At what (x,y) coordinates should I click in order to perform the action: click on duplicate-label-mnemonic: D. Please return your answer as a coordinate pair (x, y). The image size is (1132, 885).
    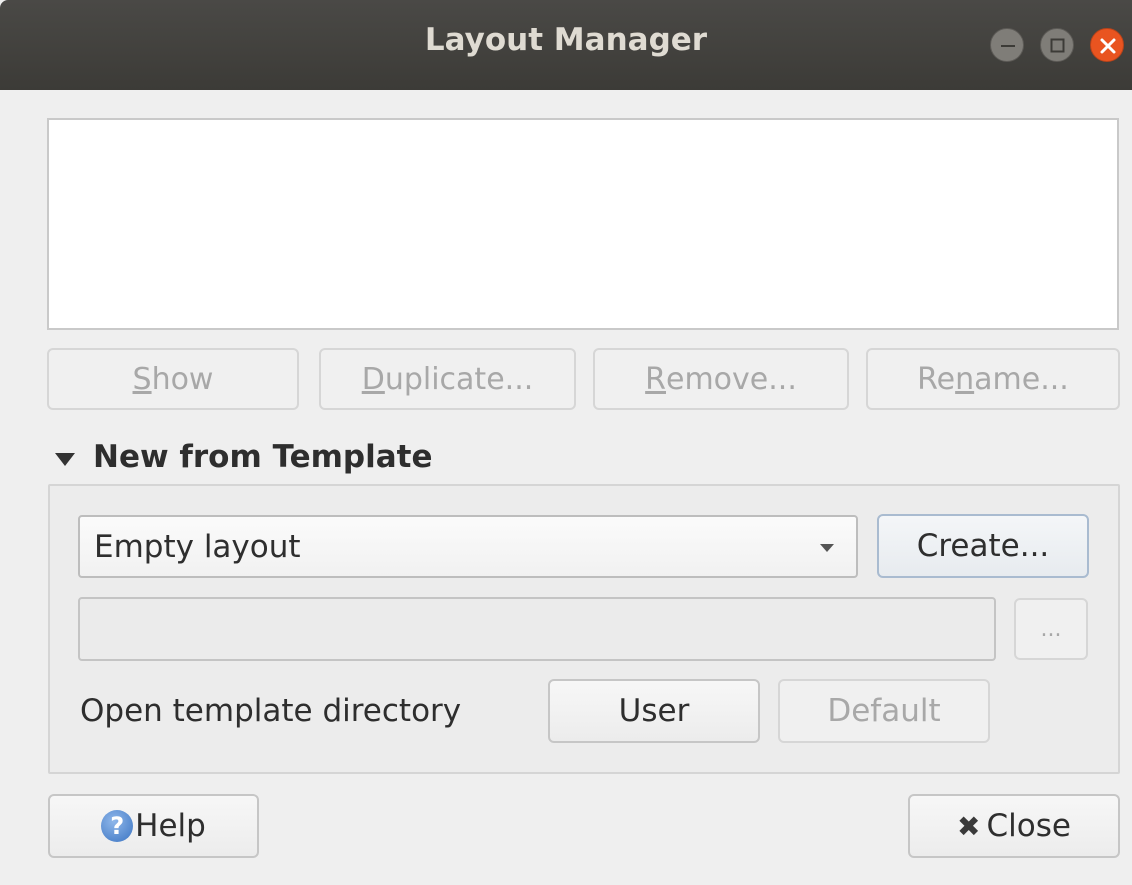
    Looking at the image, I should click on (373, 379).